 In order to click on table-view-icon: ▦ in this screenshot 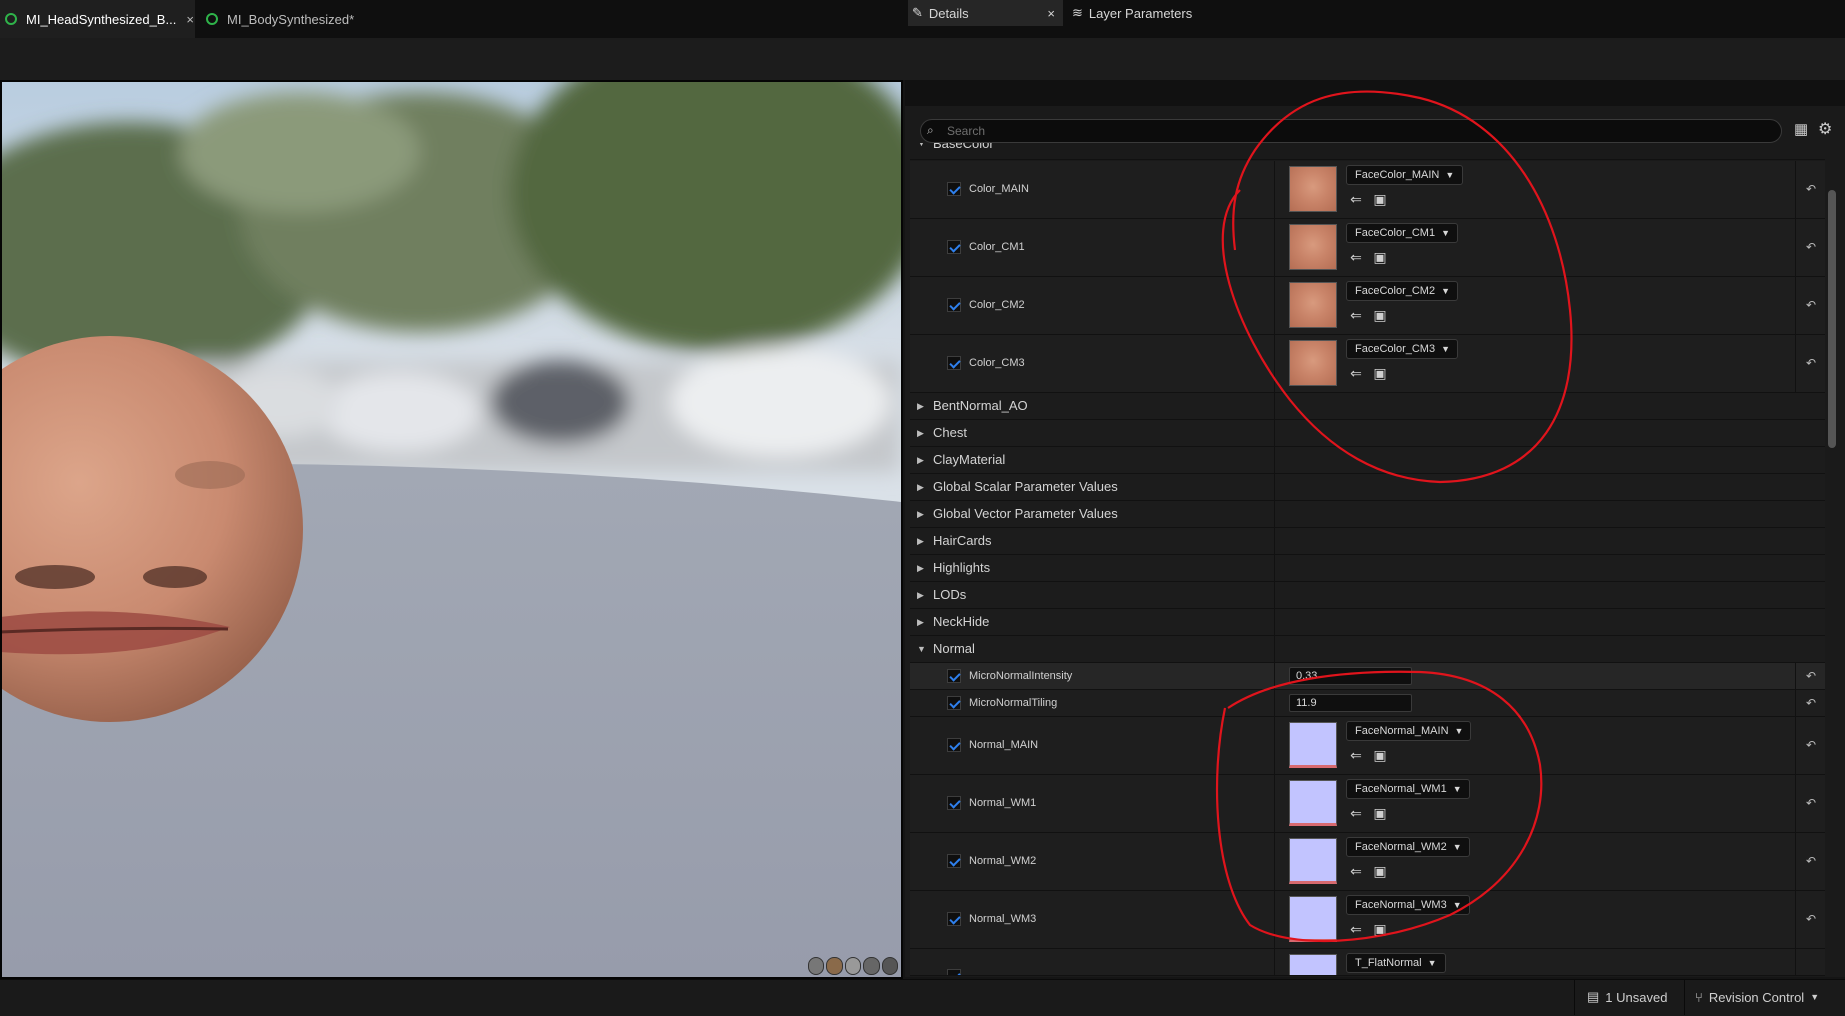, I will do `click(1801, 129)`.